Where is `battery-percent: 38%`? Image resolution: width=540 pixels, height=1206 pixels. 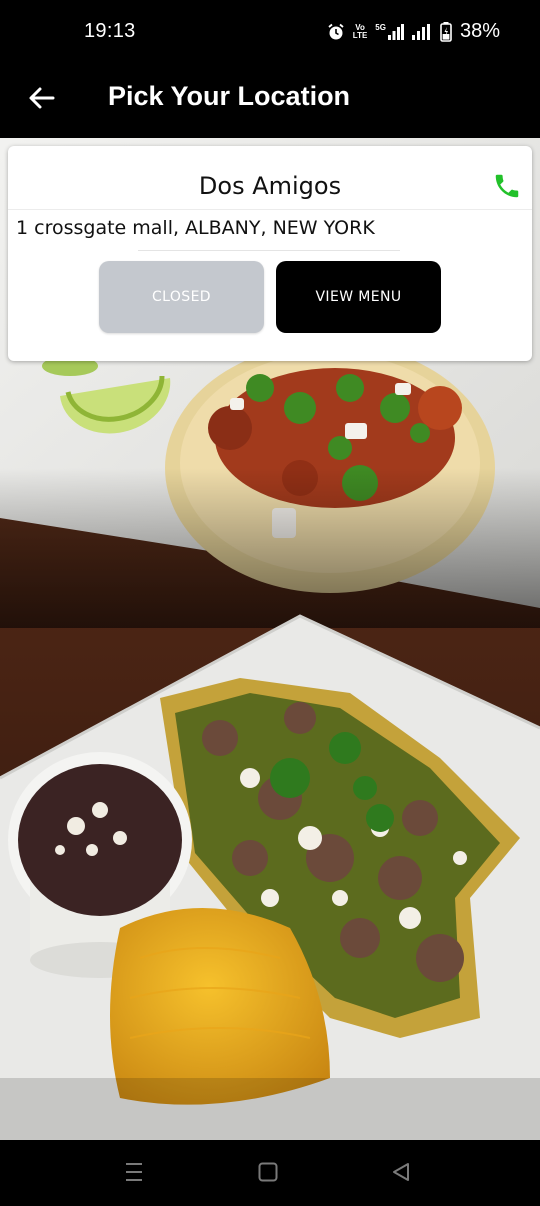 battery-percent: 38% is located at coordinates (479, 31).